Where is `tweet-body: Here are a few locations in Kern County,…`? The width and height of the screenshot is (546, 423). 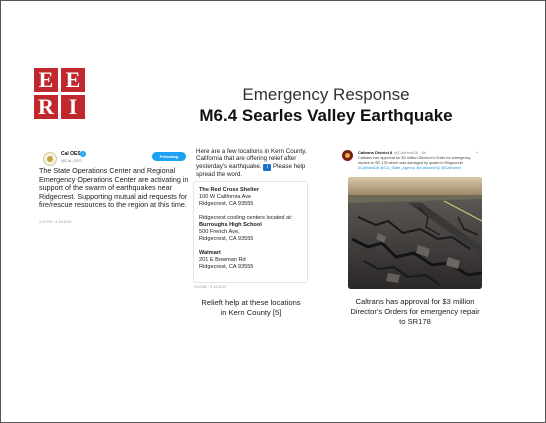 tweet-body: Here are a few locations in Kern County,… is located at coordinates (252, 163).